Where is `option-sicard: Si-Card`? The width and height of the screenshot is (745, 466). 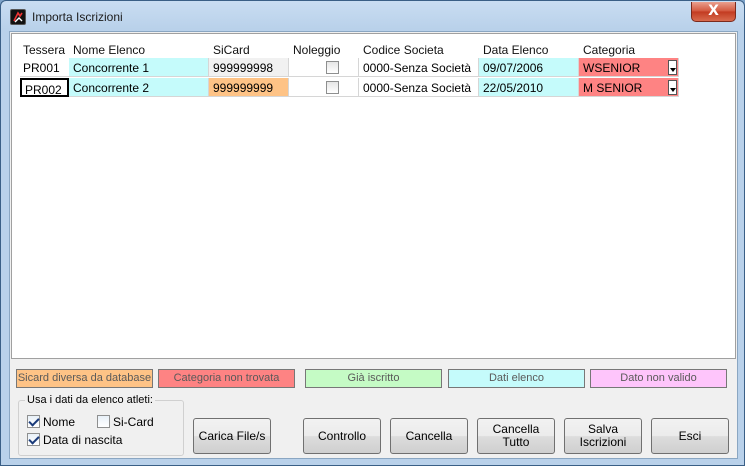
option-sicard: Si-Card is located at coordinates (125, 422).